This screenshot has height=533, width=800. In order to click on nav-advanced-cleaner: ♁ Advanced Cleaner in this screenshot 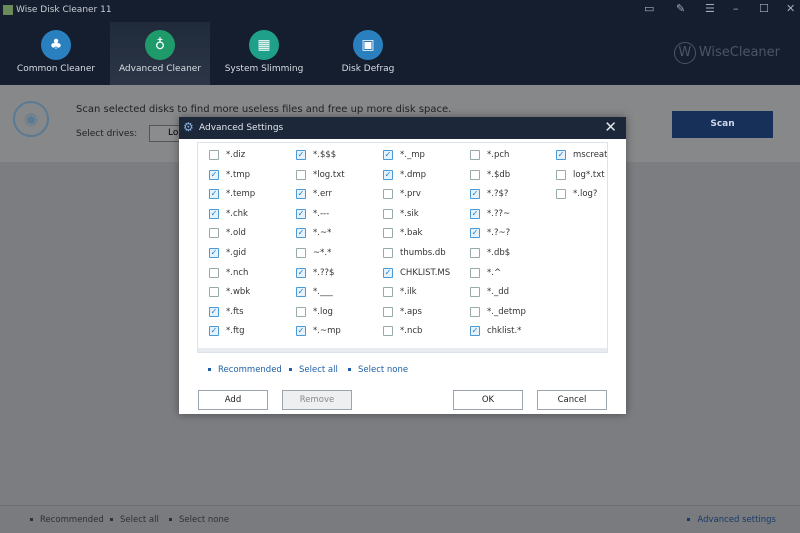, I will do `click(160, 53)`.